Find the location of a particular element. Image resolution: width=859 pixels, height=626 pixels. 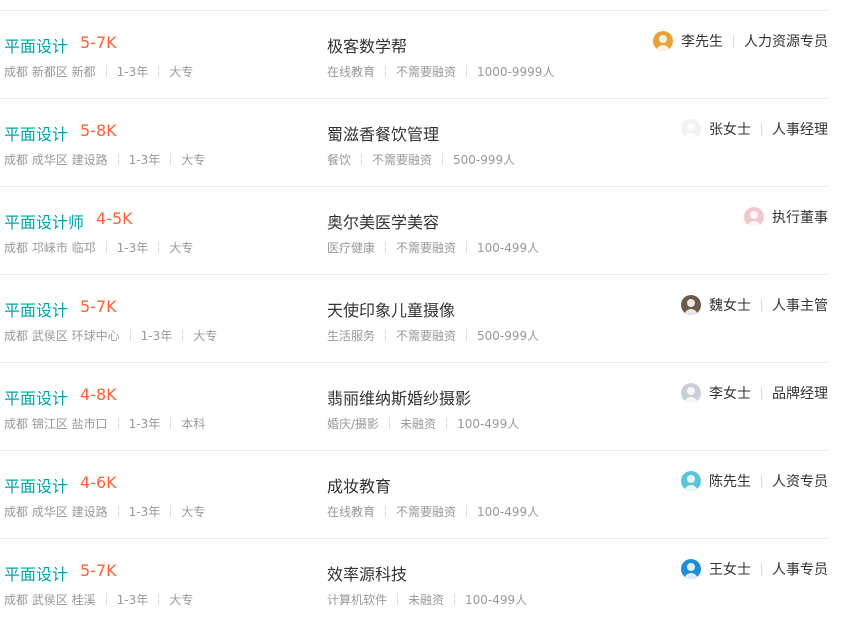

company-info: 在线教育 不需要融资 100-499人 is located at coordinates (433, 511).